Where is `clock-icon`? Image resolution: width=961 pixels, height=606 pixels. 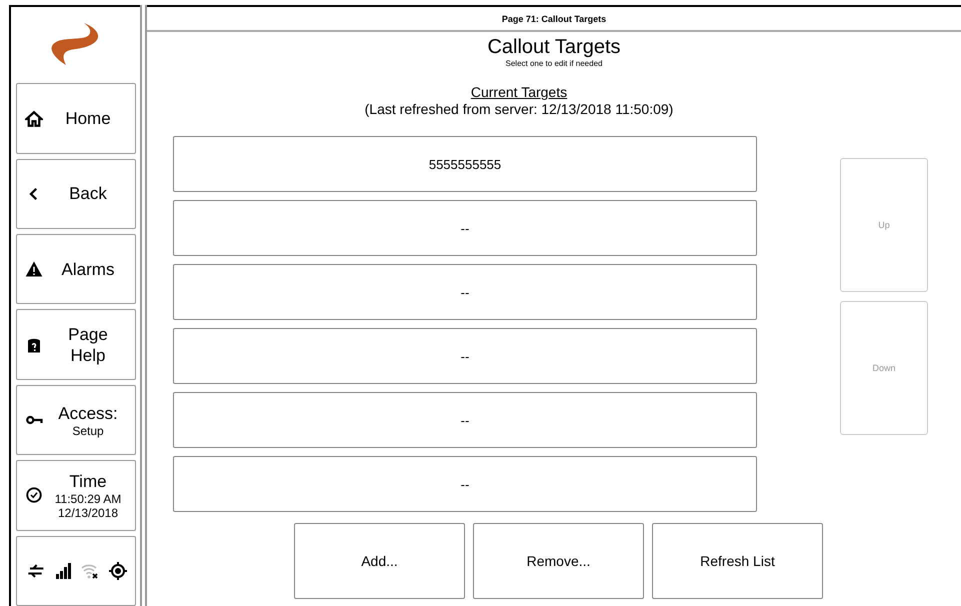
clock-icon is located at coordinates (34, 495).